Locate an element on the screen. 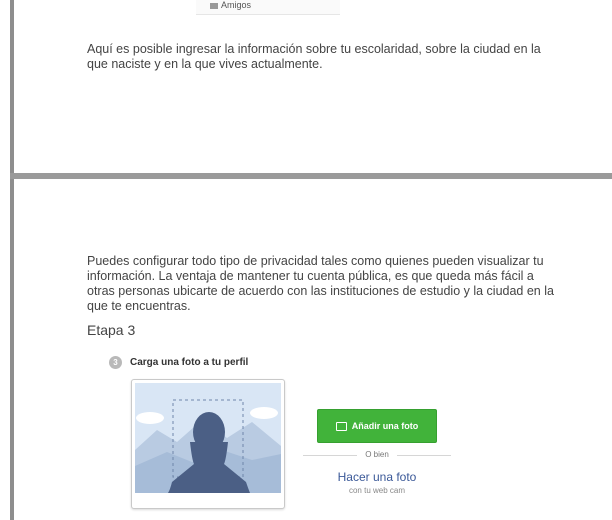 The width and height of the screenshot is (612, 520). add-photo-label: Añadir una foto is located at coordinates (385, 426).